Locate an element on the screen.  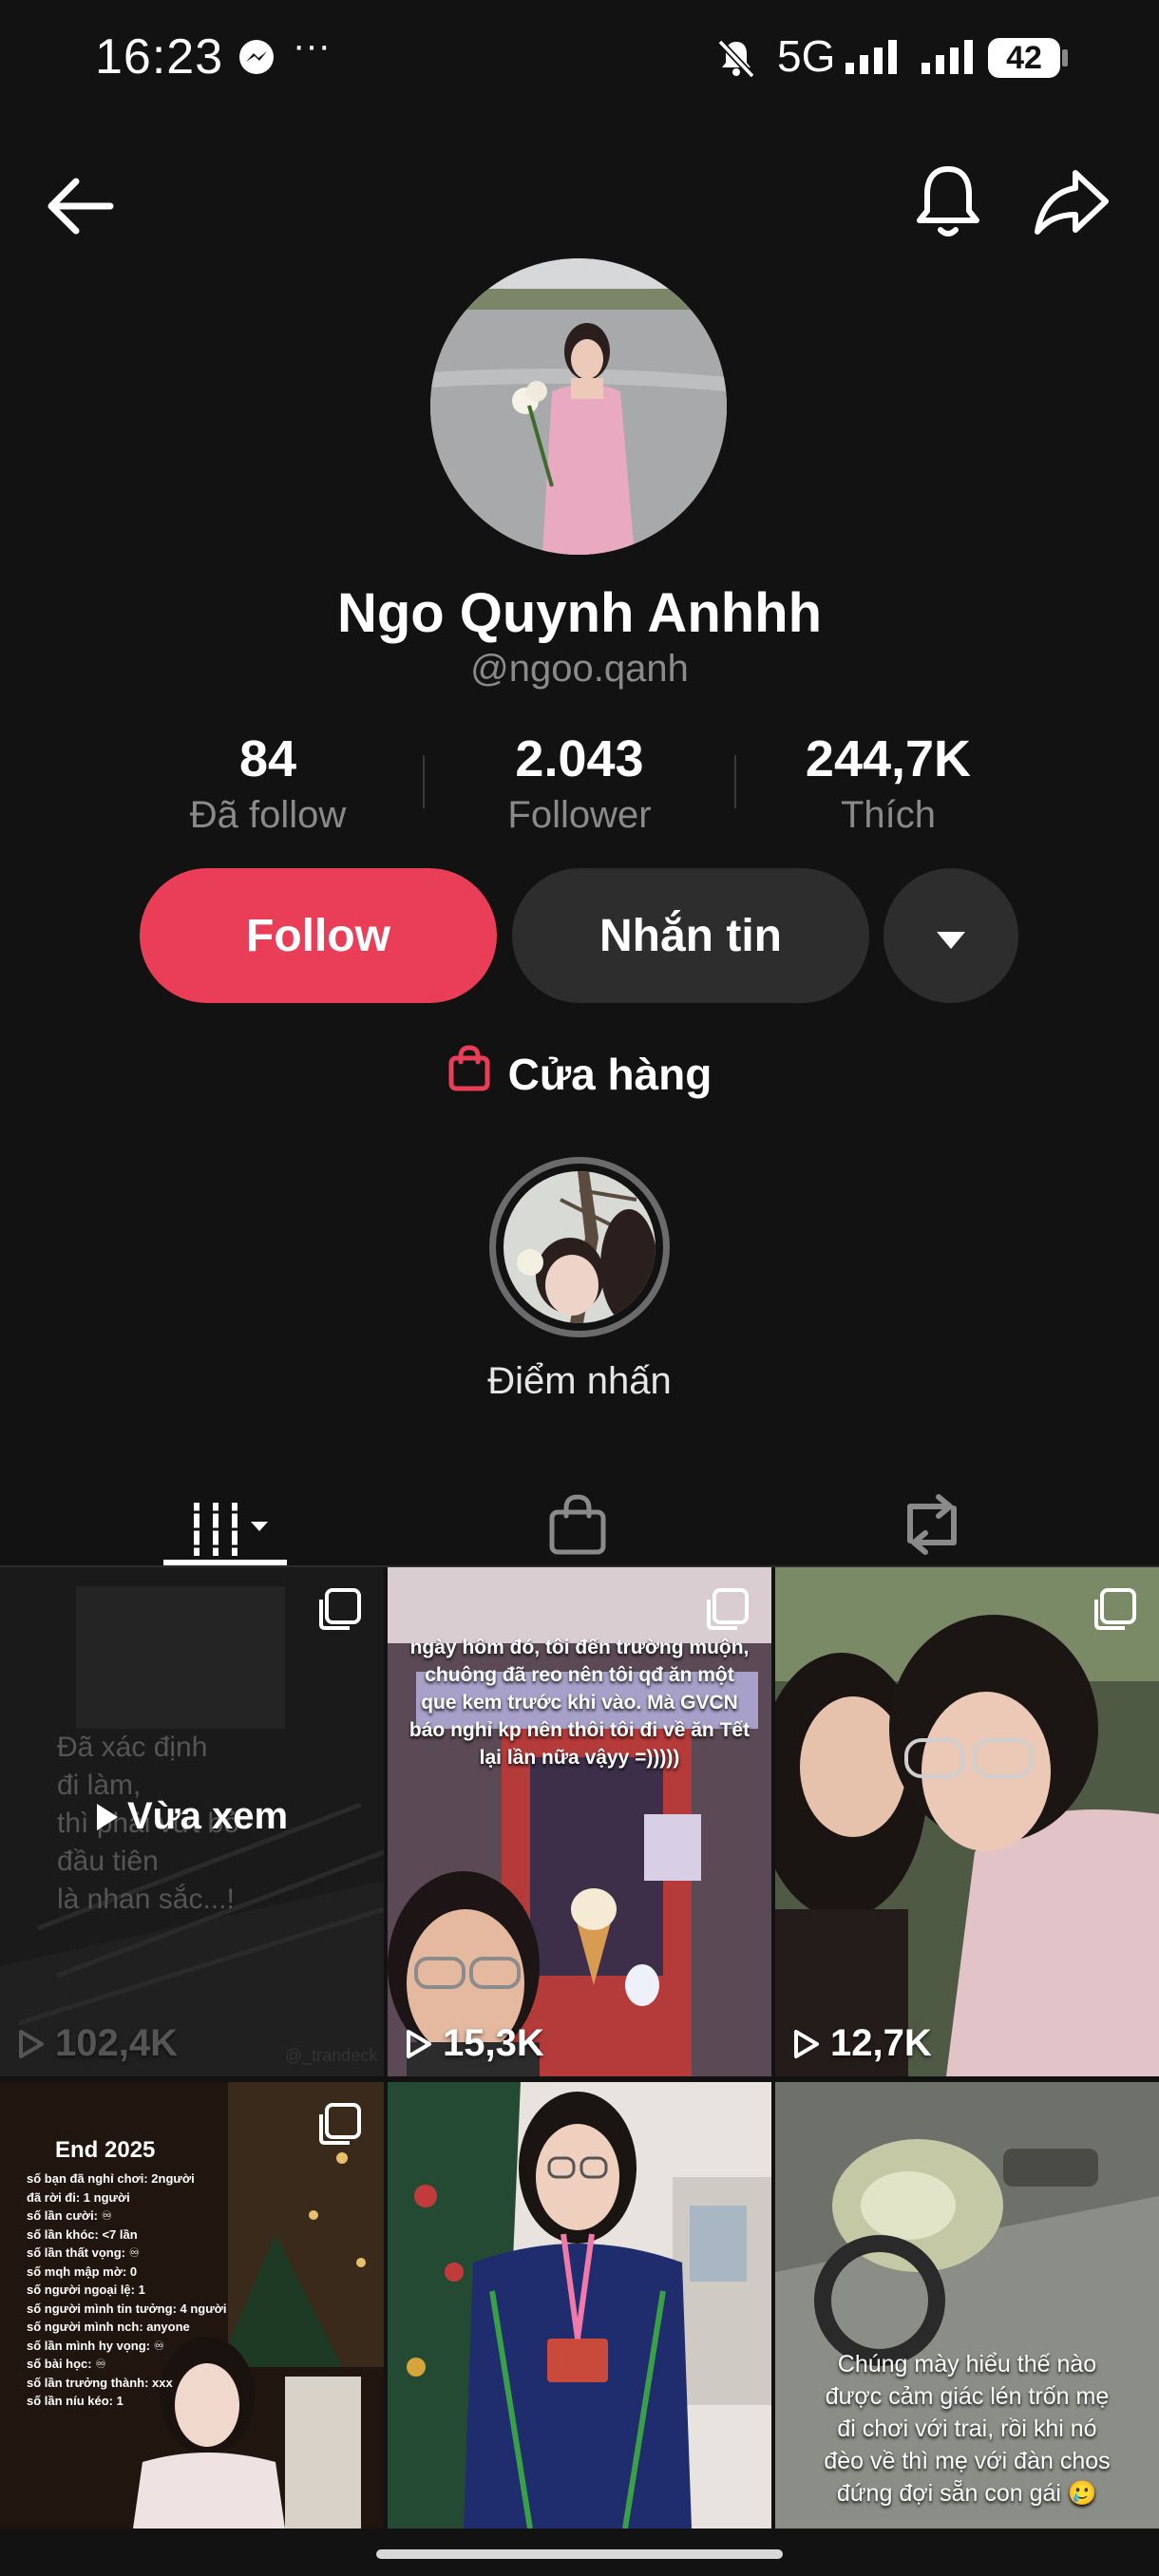
highlight-thumbnail is located at coordinates (580, 1247).